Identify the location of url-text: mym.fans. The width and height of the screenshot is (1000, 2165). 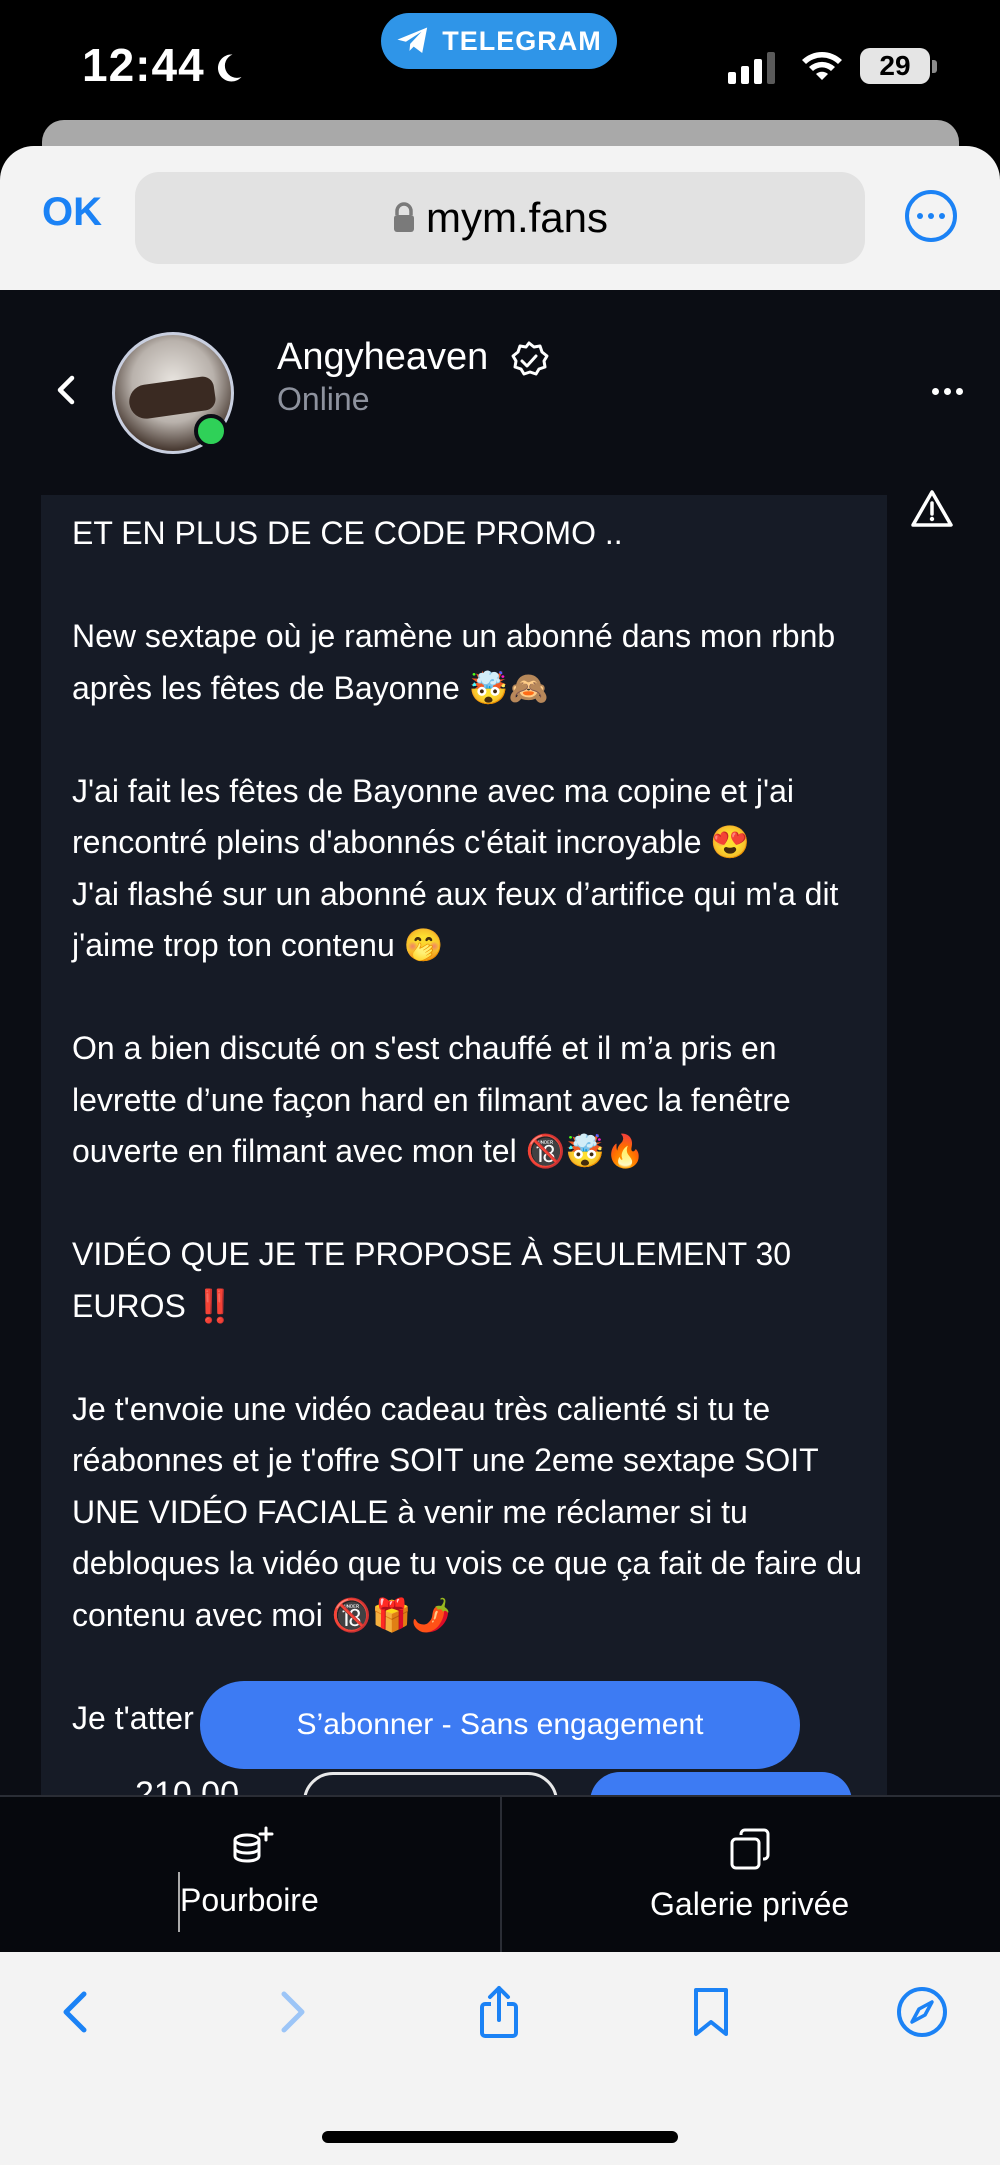
(517, 217).